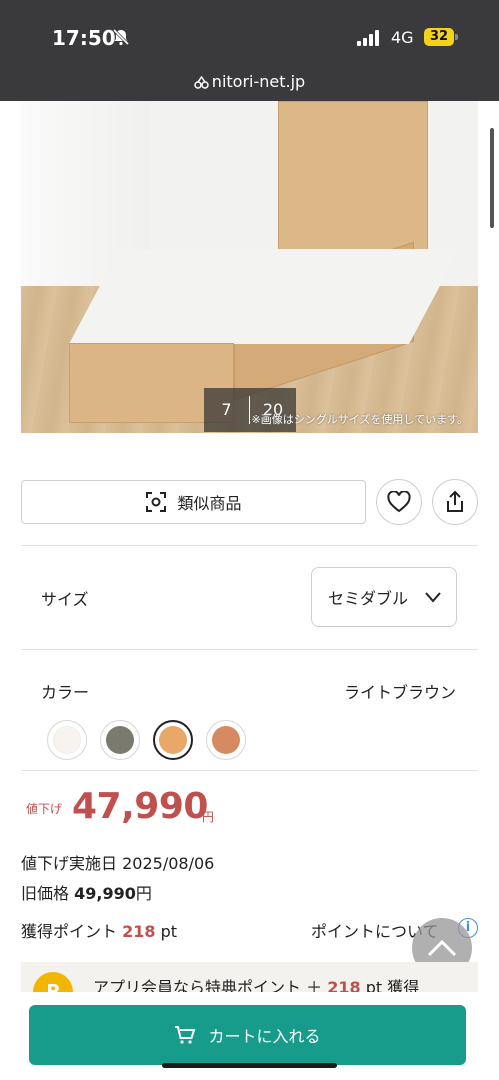 This screenshot has height=1080, width=499. Describe the element at coordinates (139, 931) in the screenshot. I see `points-value: 218` at that location.